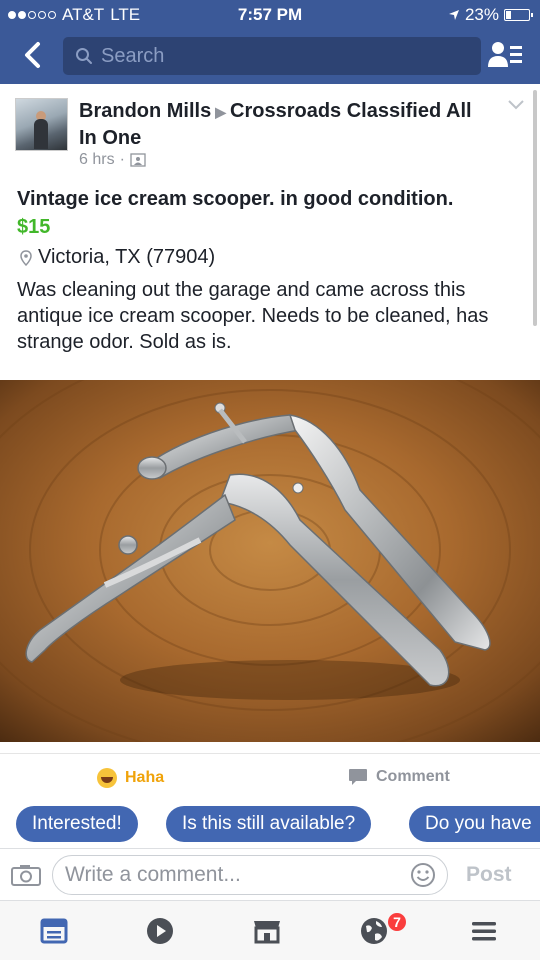  I want to click on battery-info: 23%, so click(490, 15).